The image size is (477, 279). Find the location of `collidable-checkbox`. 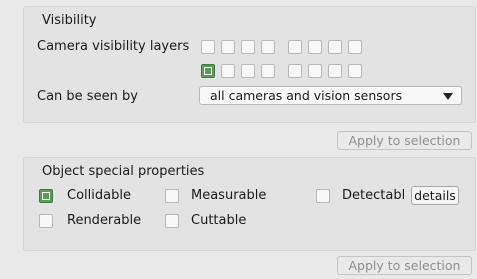

collidable-checkbox is located at coordinates (46, 196).